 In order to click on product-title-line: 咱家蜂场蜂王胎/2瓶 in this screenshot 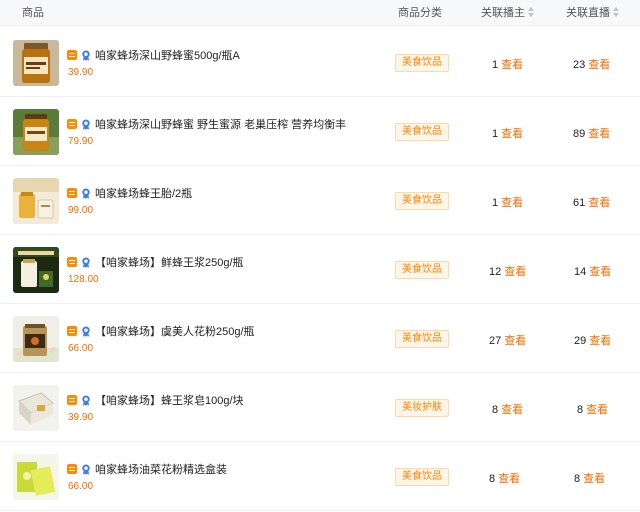, I will do `click(129, 193)`.